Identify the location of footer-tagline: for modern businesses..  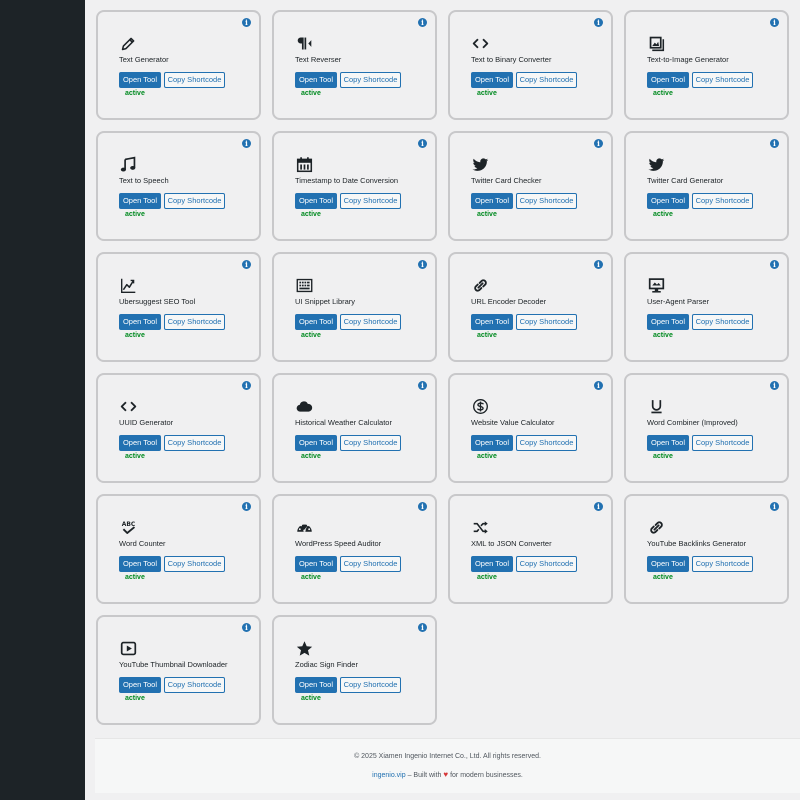
(486, 775).